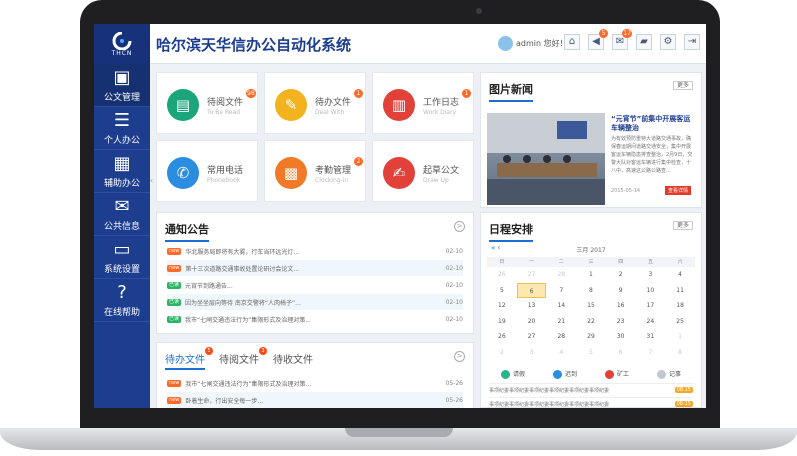 This screenshot has height=456, width=797. Describe the element at coordinates (207, 171) in the screenshot. I see `tile-4: ✆ 常用电话 Phonebook` at that location.